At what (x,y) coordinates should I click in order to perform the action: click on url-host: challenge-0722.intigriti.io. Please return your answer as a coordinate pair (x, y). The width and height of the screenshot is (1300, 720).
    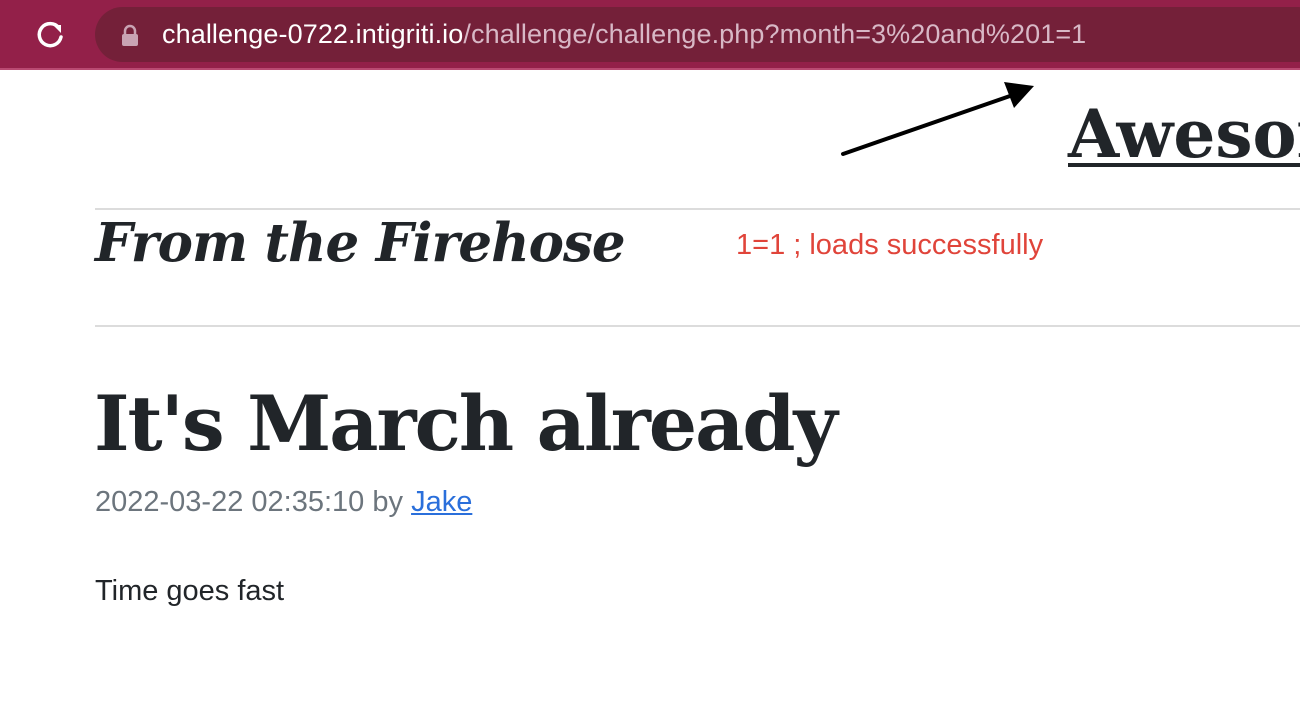
    Looking at the image, I should click on (313, 34).